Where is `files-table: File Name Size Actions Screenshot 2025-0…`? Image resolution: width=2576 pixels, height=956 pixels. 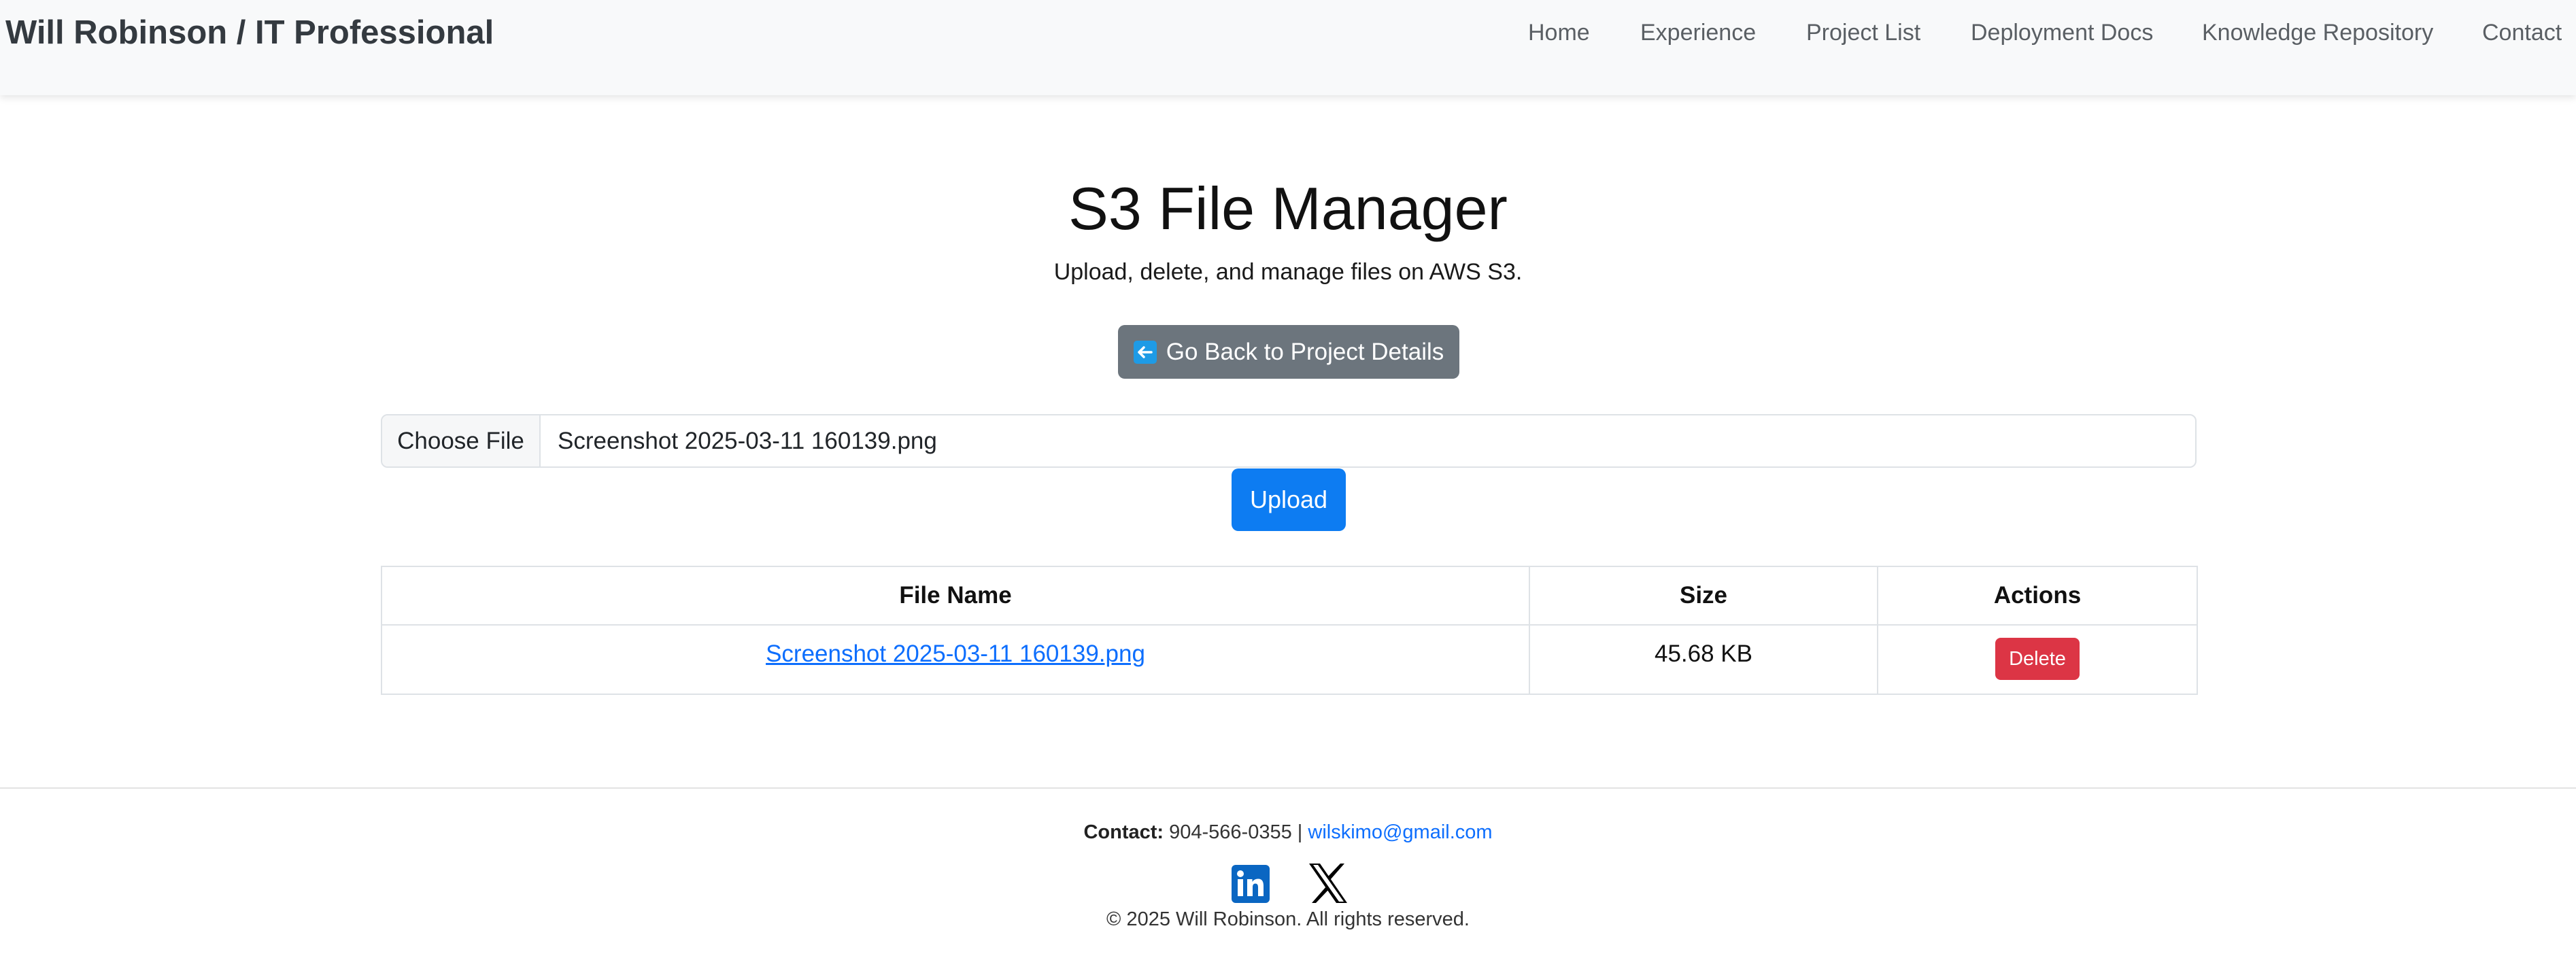 files-table: File Name Size Actions Screenshot 2025-0… is located at coordinates (1289, 631).